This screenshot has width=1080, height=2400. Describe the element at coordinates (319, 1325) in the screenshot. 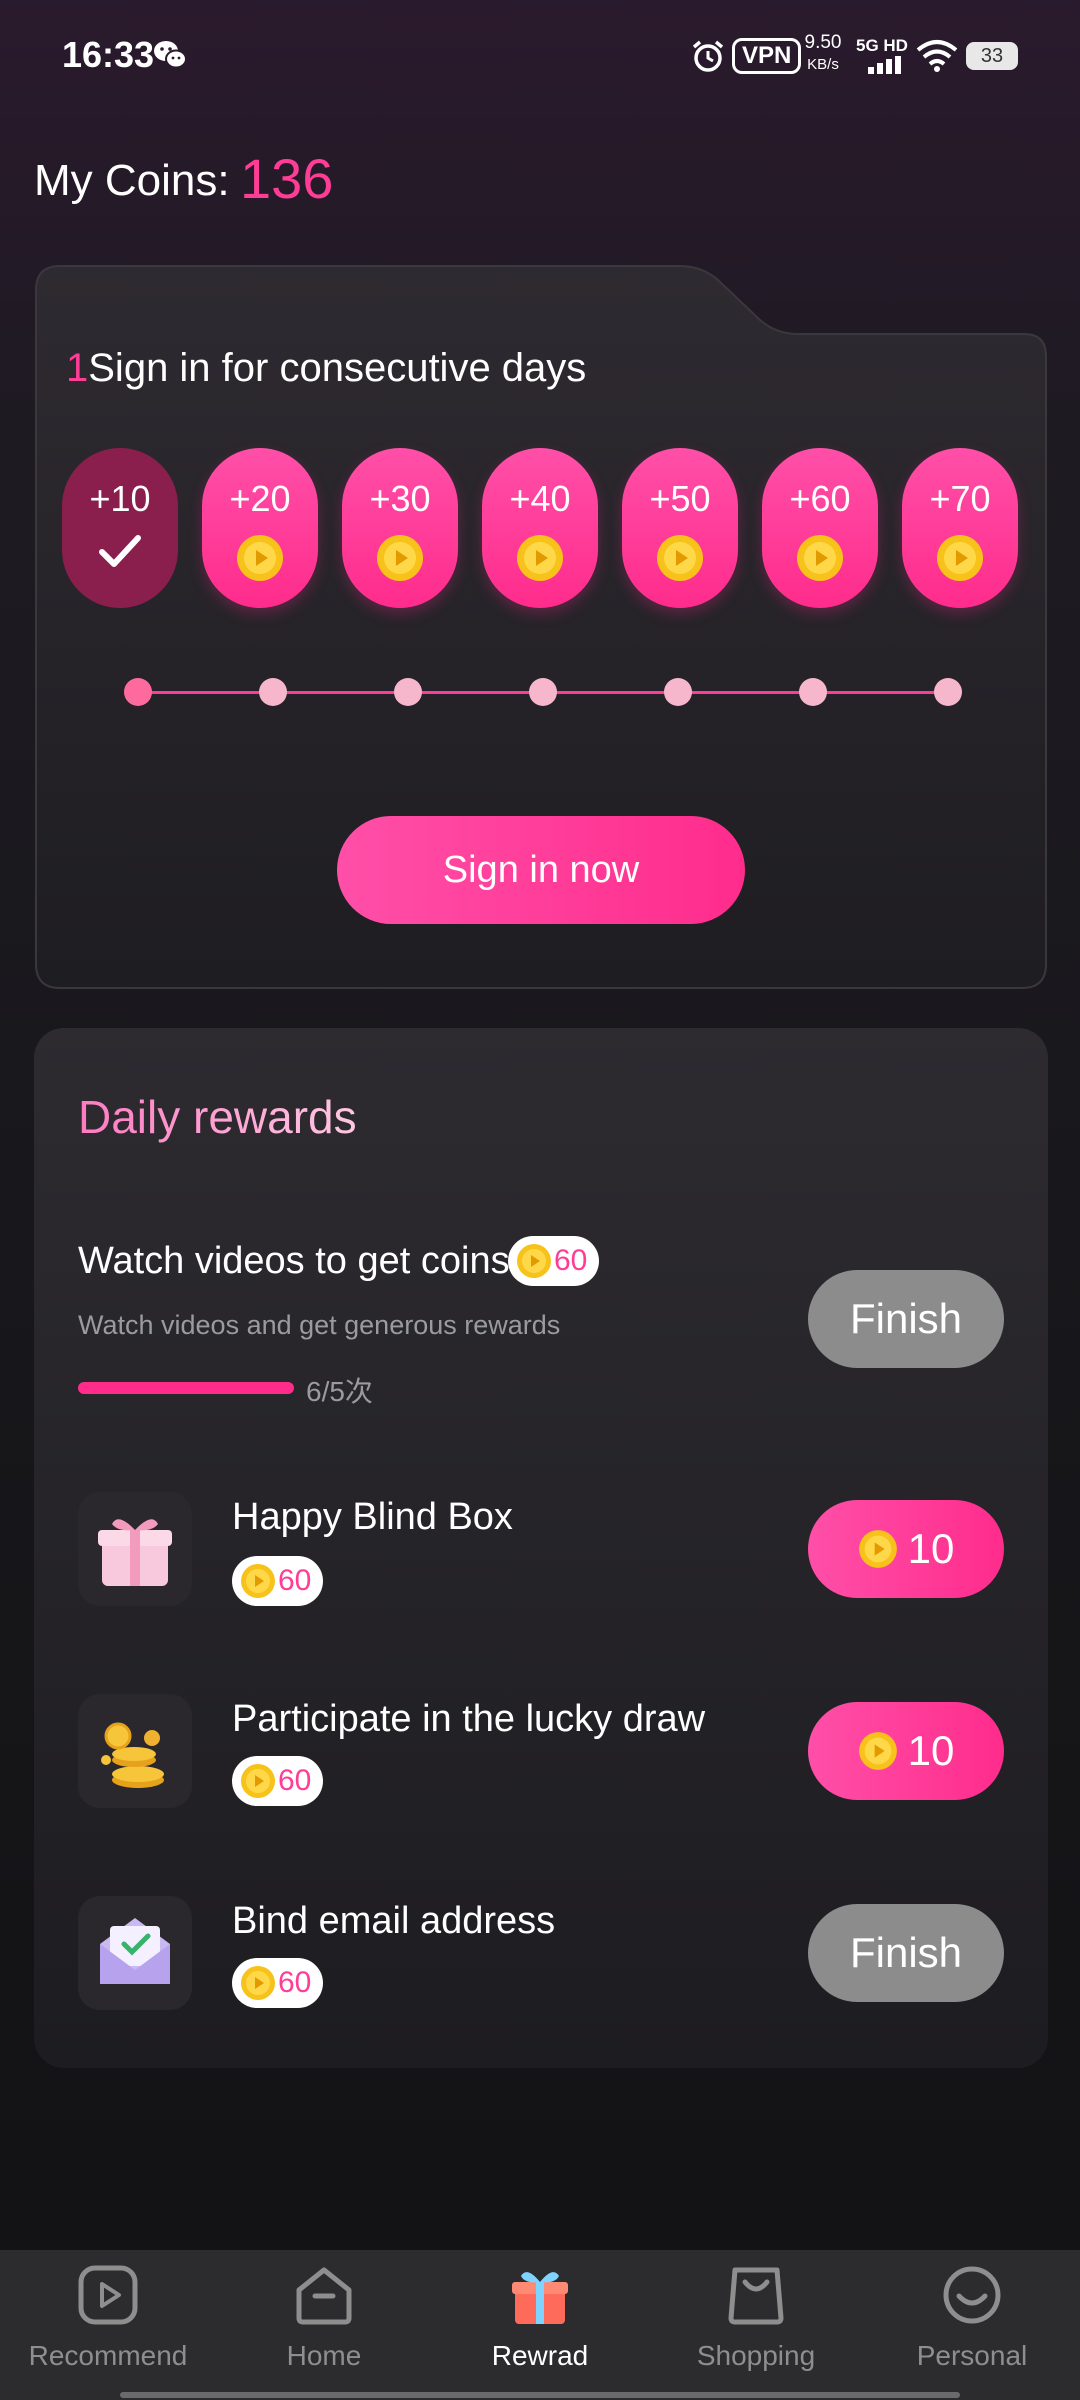

I see `task-subtitle: Watch videos and get generous rewards` at that location.